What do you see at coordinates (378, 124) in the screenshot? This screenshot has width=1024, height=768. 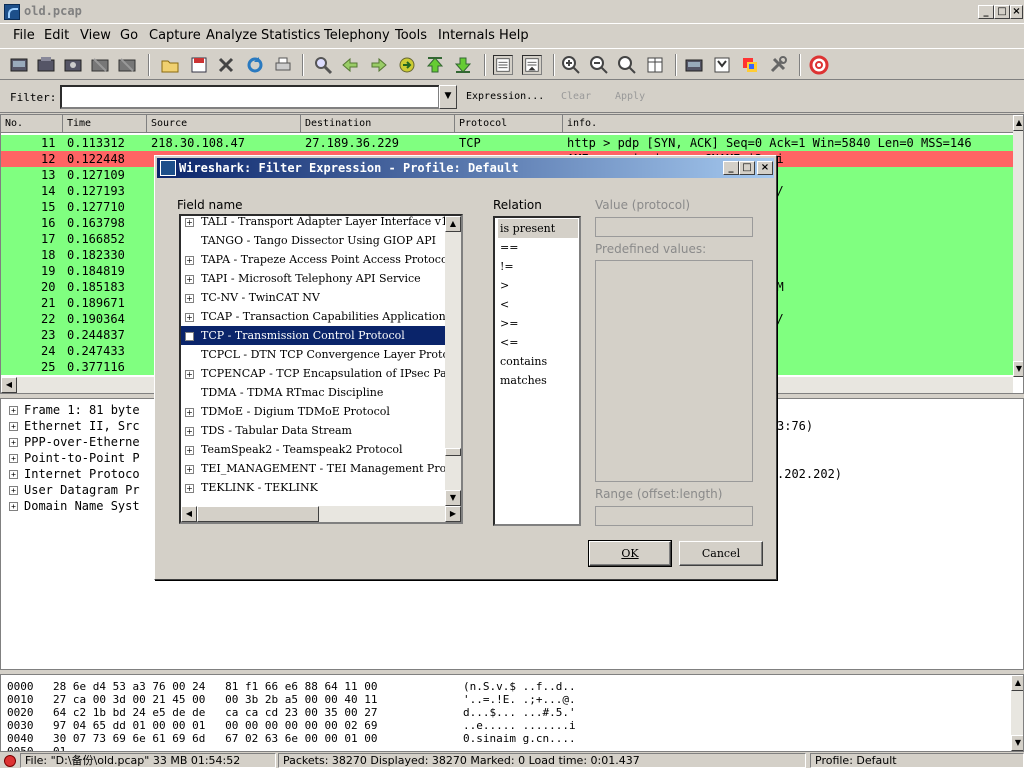 I see `column-destination: Destination` at bounding box center [378, 124].